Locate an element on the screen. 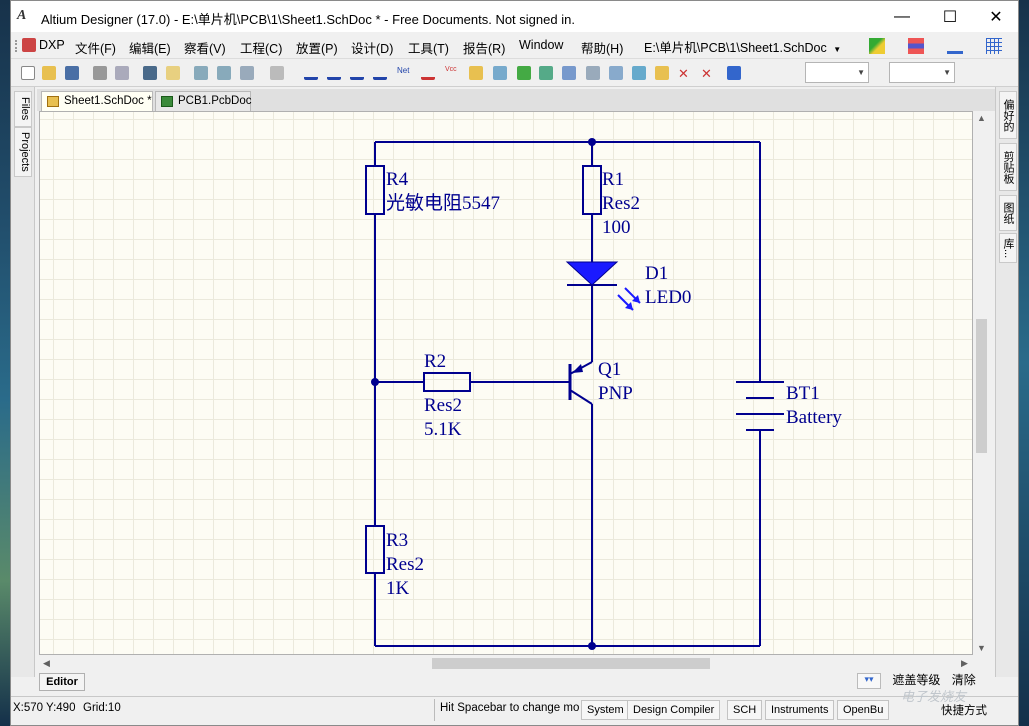 Image resolution: width=1029 pixels, height=726 pixels. folder-icon is located at coordinates (173, 73).